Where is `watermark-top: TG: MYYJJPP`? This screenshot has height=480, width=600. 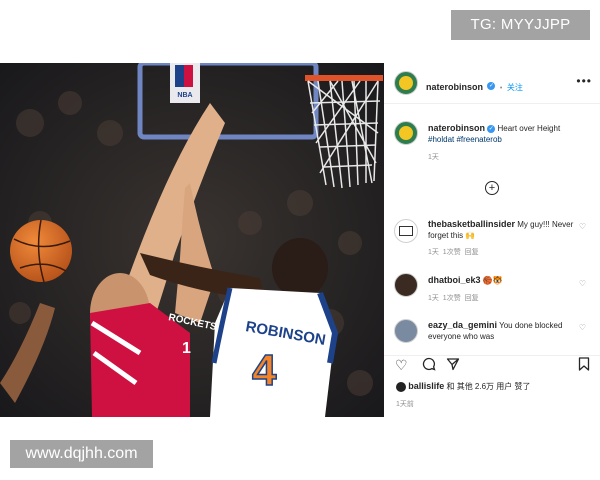
watermark-top: TG: MYYJJPP is located at coordinates (520, 25).